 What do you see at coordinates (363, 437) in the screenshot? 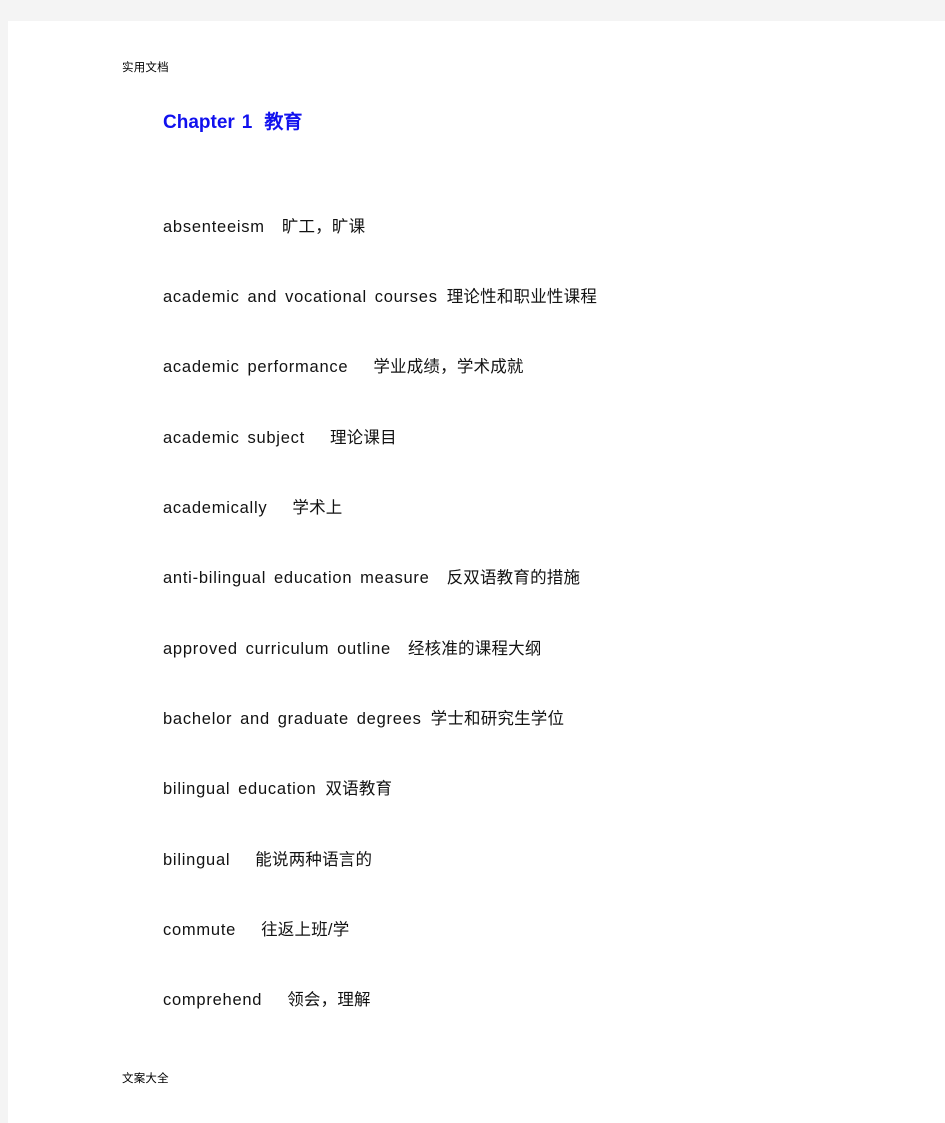
I see `entry-gloss: 理论课目` at bounding box center [363, 437].